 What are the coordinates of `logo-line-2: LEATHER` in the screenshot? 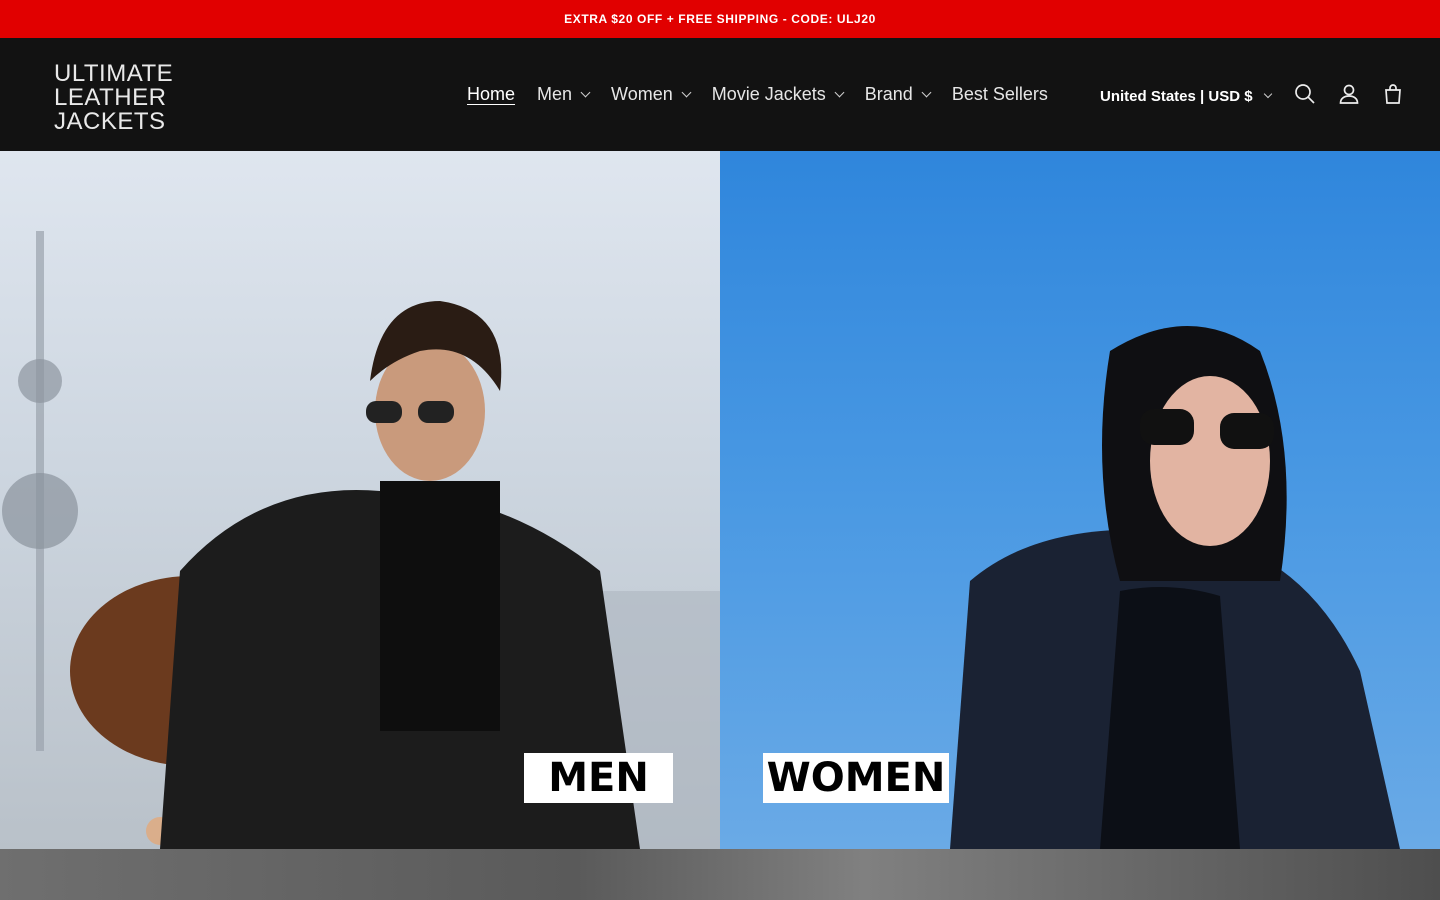 It's located at (110, 97).